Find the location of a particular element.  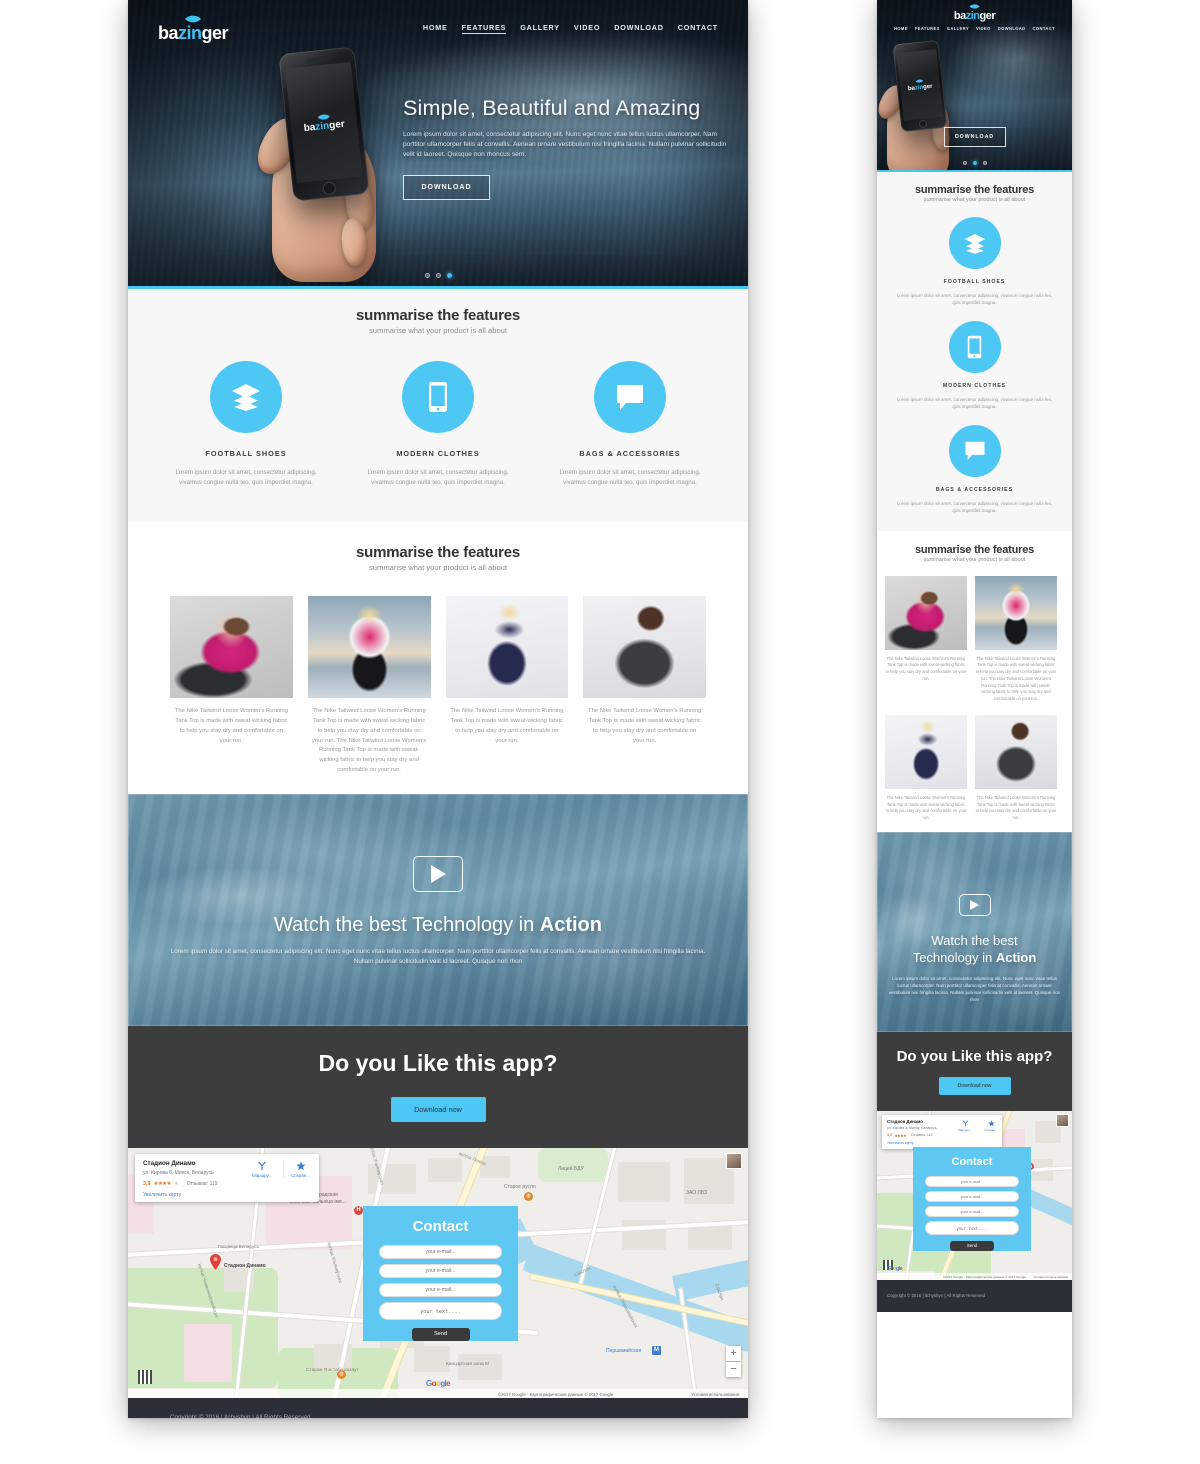

mobile-contact-form: Contact Send is located at coordinates (972, 1198).